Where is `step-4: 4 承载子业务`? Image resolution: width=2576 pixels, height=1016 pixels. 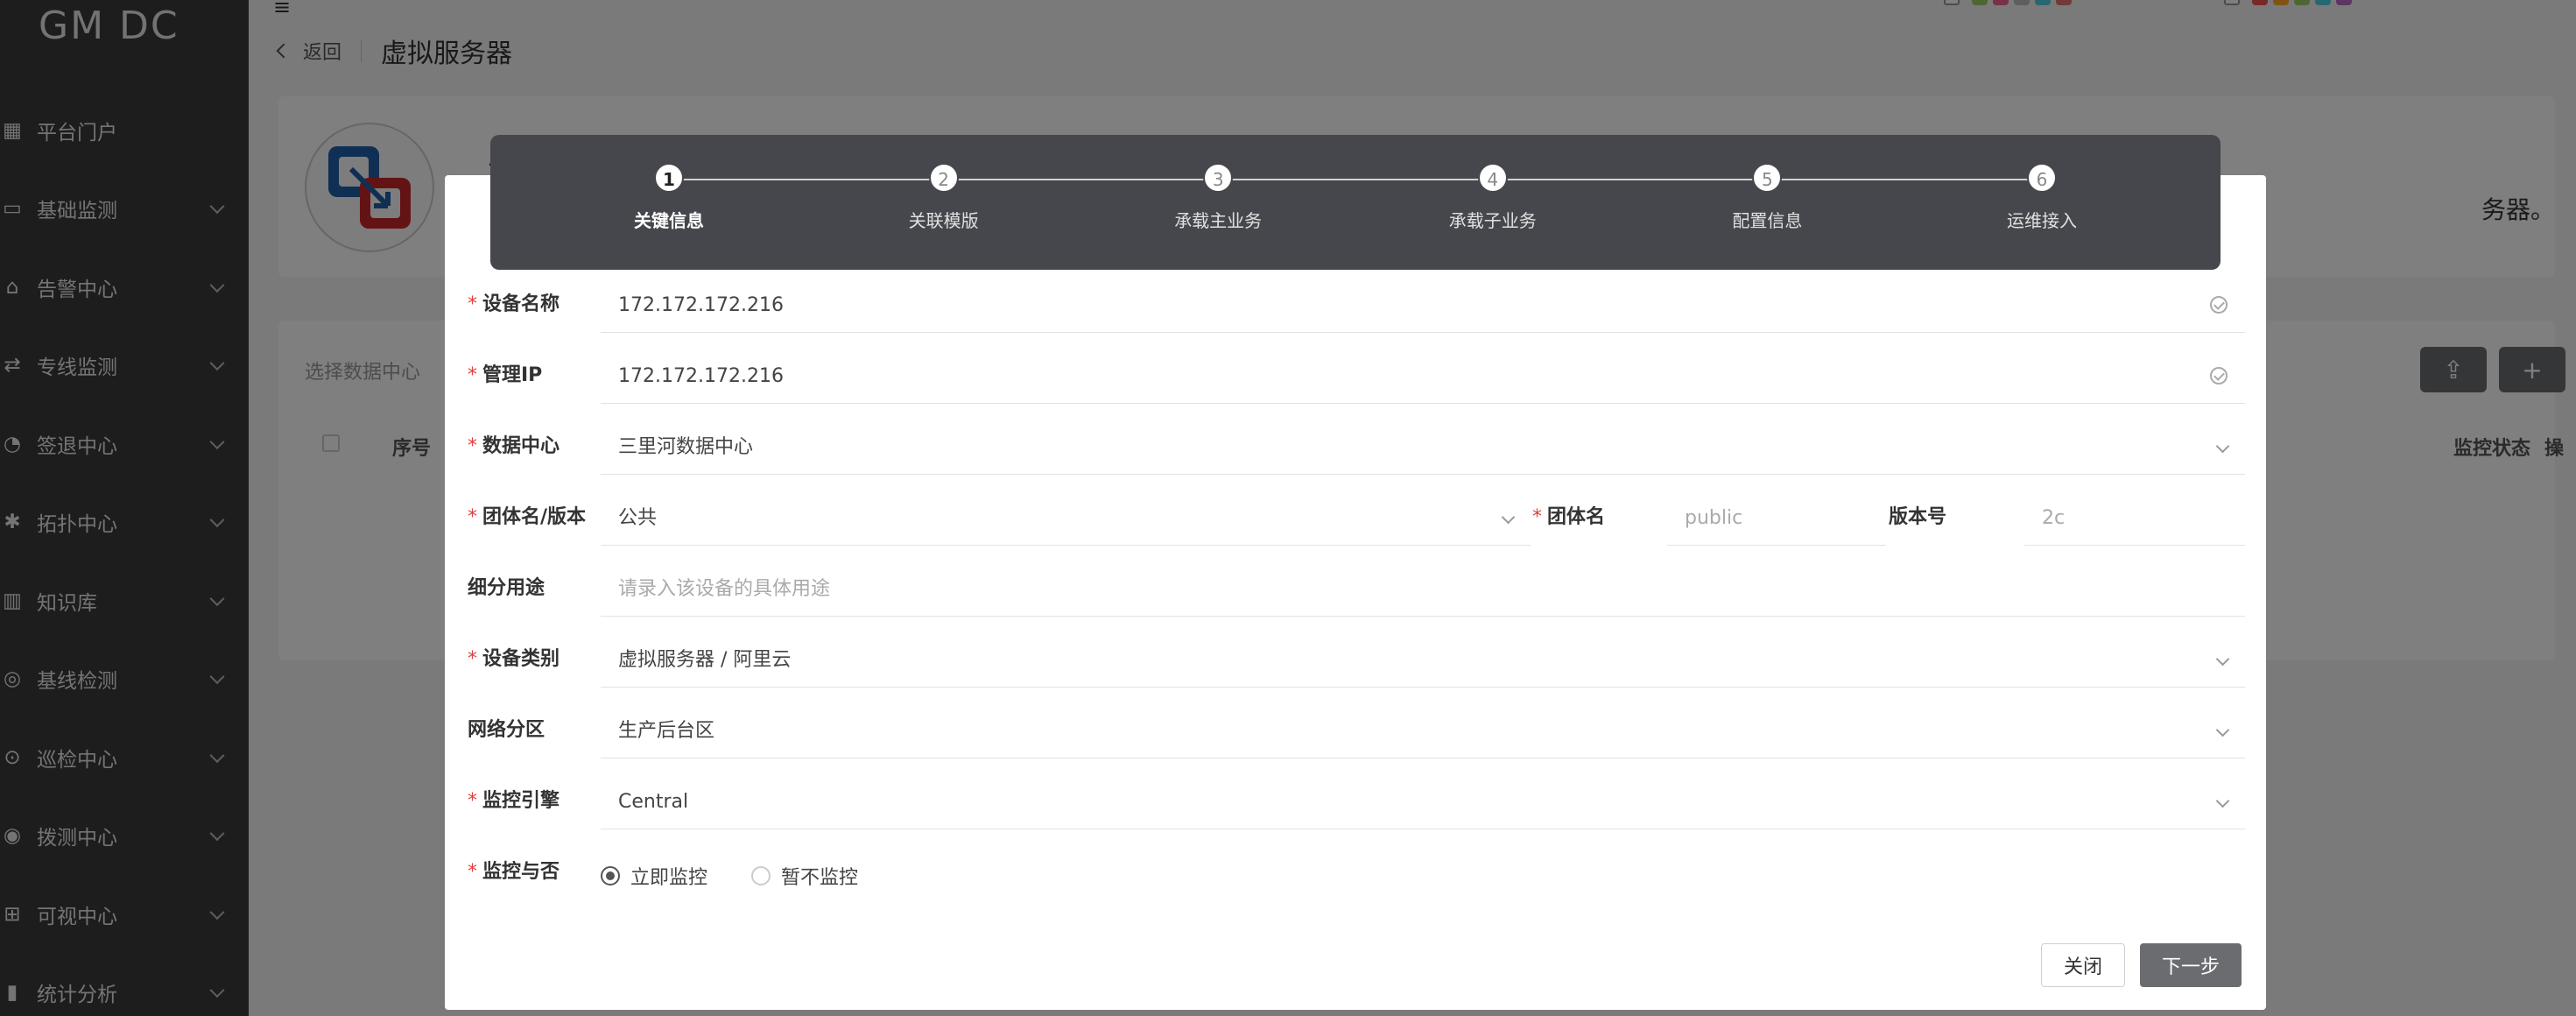 step-4: 4 承载子业务 is located at coordinates (1492, 197).